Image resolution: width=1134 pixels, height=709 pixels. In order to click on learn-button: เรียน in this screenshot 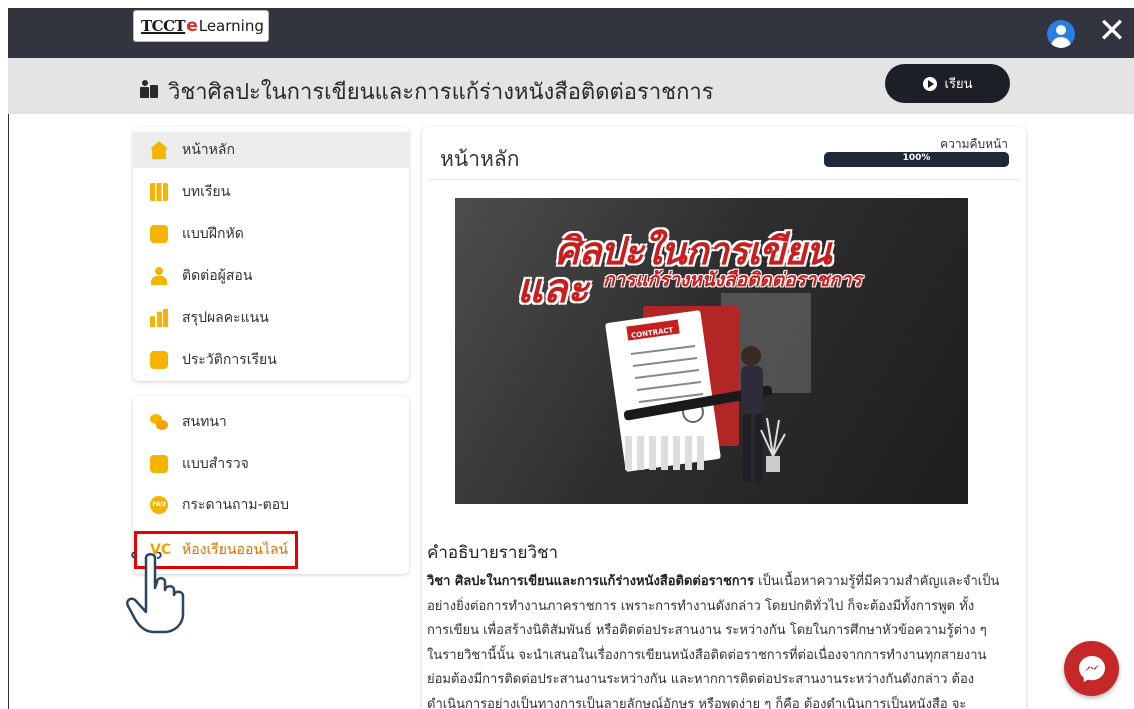, I will do `click(947, 83)`.